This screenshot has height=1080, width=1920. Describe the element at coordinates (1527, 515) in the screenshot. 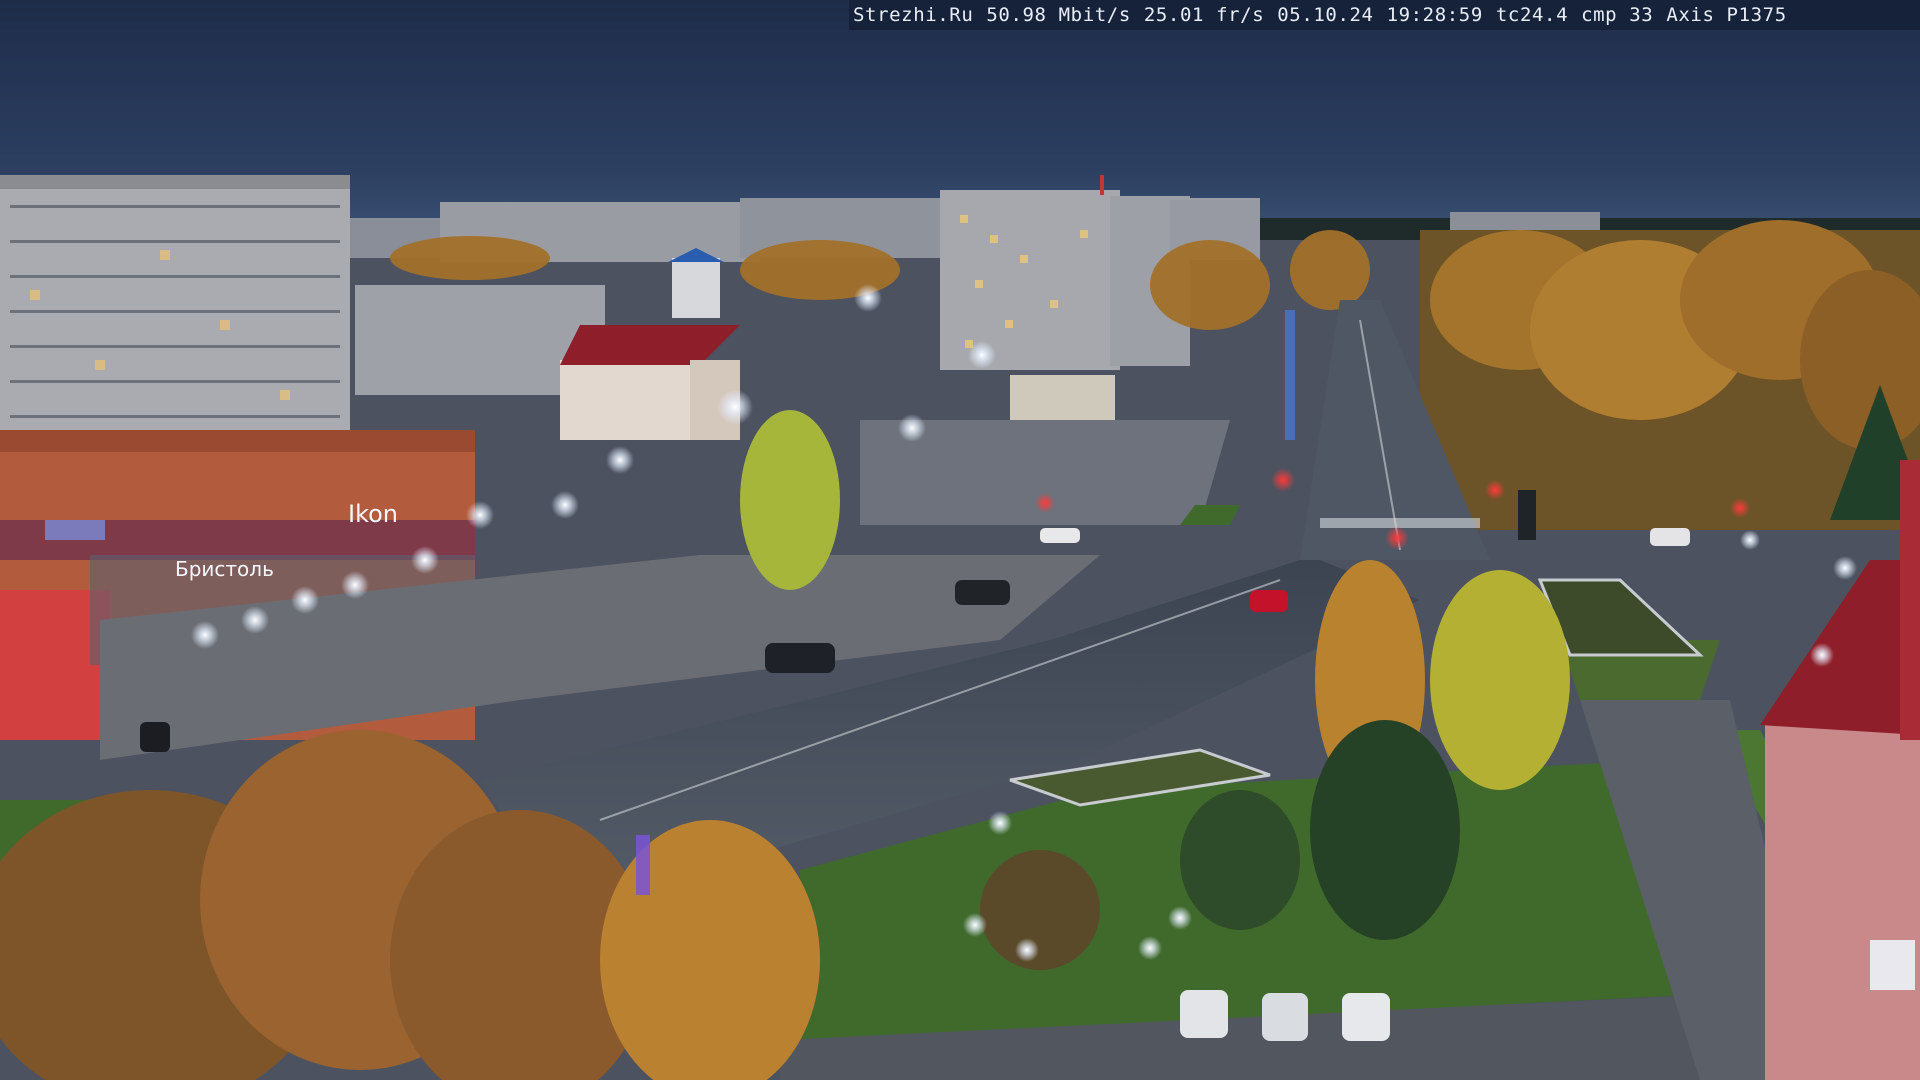

I see `statue` at that location.